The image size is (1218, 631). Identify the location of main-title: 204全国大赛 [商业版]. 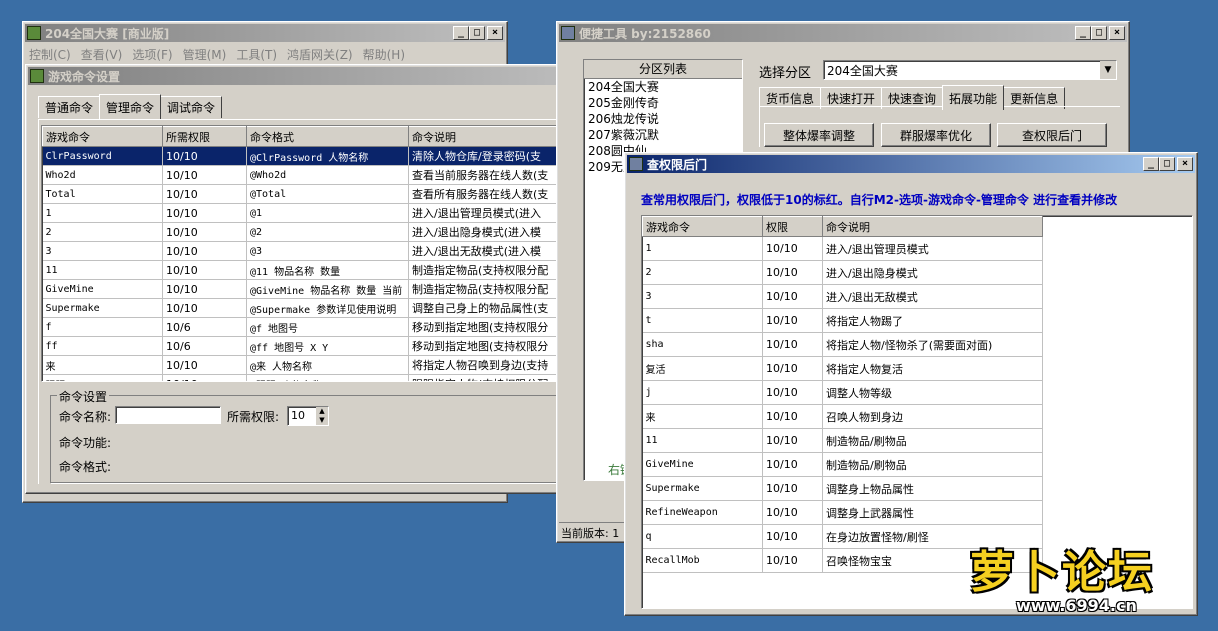
(107, 33).